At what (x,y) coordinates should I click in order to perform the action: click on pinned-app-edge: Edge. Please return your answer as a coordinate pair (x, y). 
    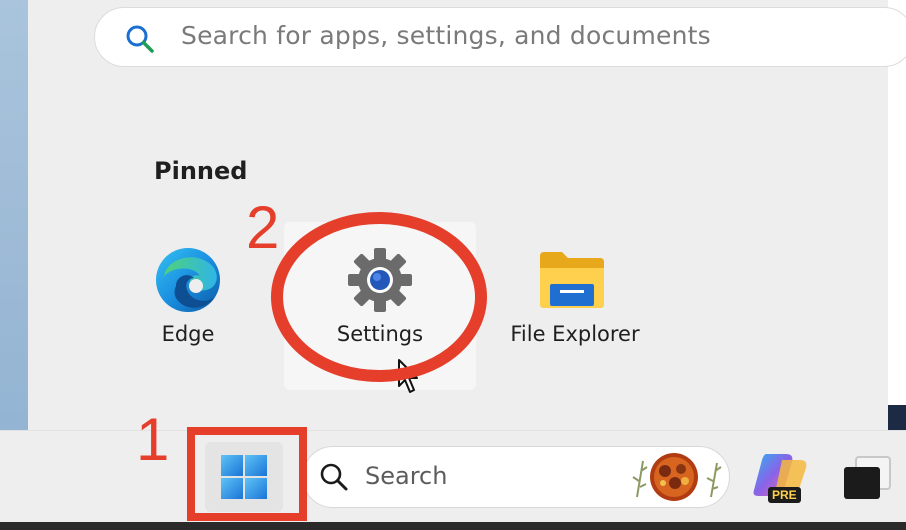
    Looking at the image, I should click on (188, 306).